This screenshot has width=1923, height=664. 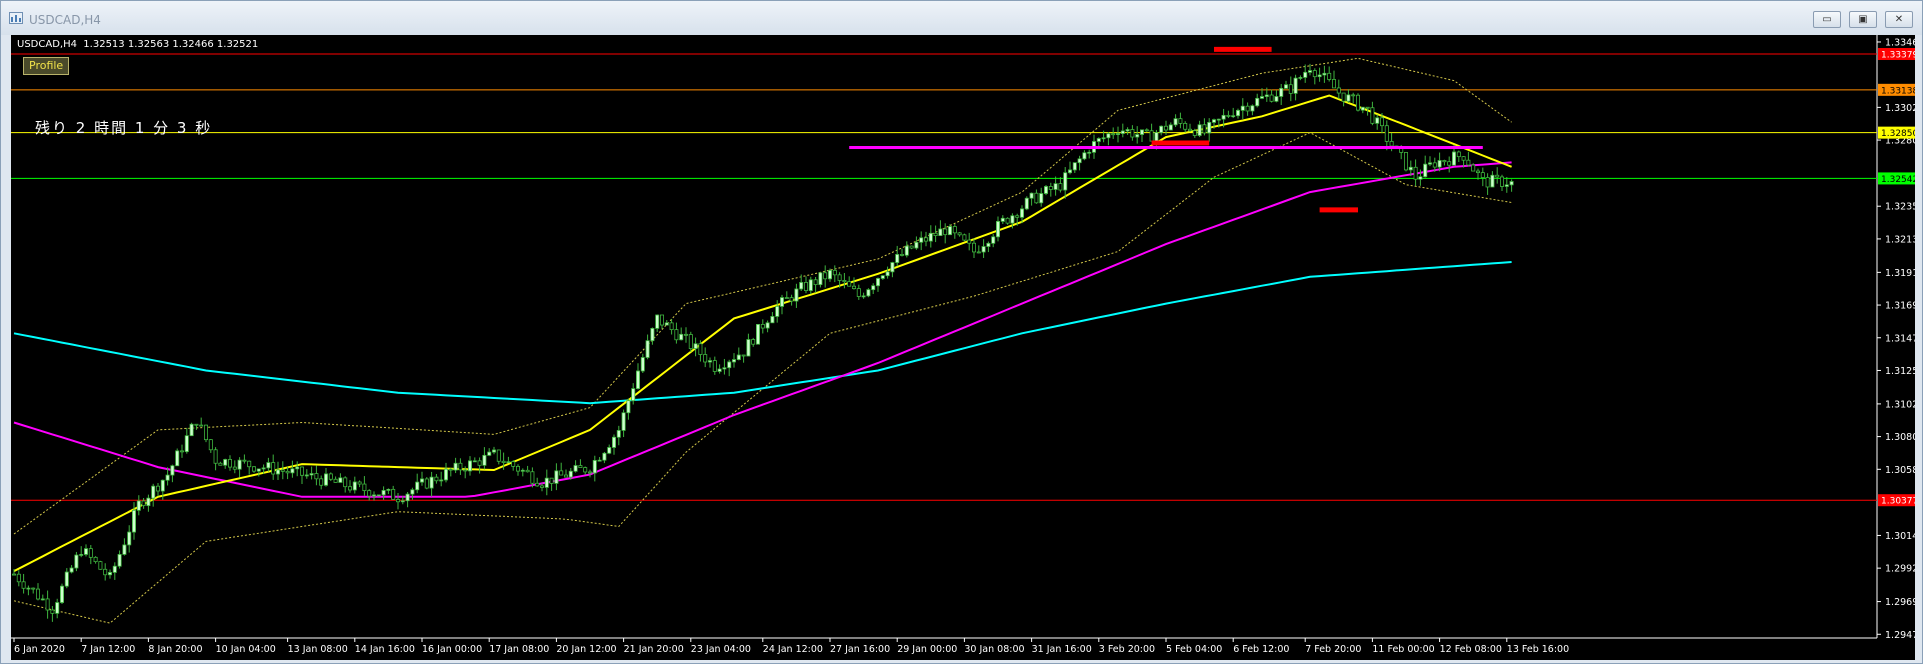 What do you see at coordinates (175, 649) in the screenshot?
I see `time-tick-label: 8 Jan 20:00` at bounding box center [175, 649].